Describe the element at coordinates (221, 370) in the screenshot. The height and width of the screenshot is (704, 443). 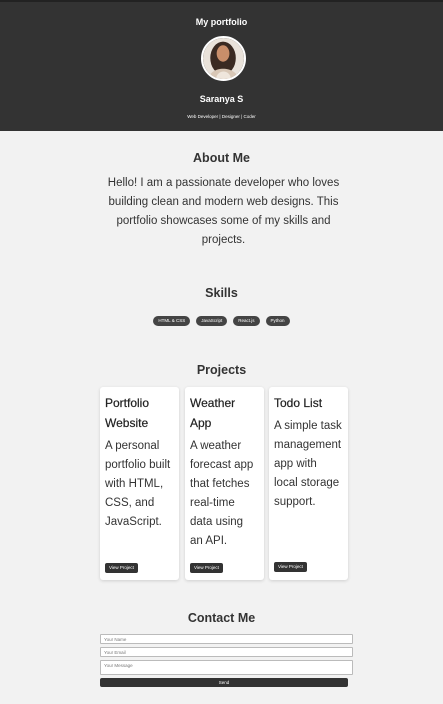
I see `projects-title: Projects` at that location.